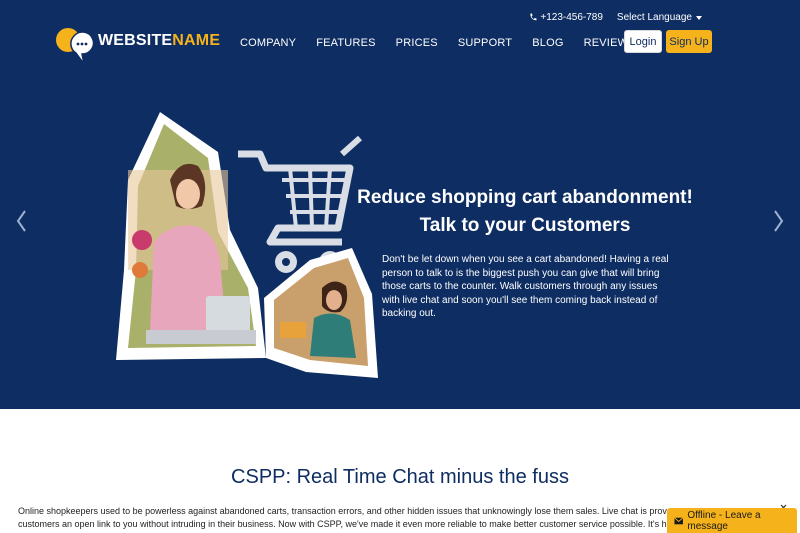 This screenshot has height=533, width=800. I want to click on phone-icon, so click(533, 17).